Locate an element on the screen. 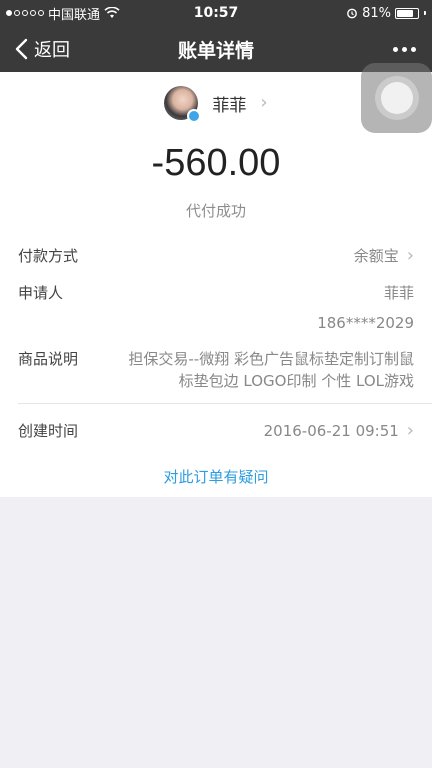 The image size is (432, 768). battery-fill is located at coordinates (405, 13).